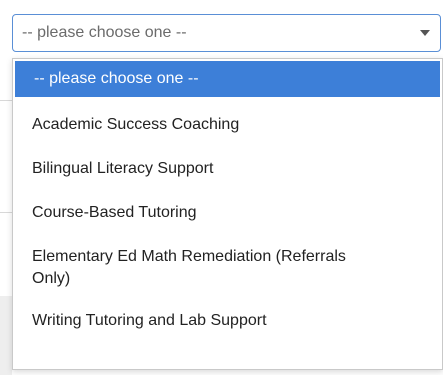  I want to click on option-please-choose: -- please choose one --, so click(227, 79).